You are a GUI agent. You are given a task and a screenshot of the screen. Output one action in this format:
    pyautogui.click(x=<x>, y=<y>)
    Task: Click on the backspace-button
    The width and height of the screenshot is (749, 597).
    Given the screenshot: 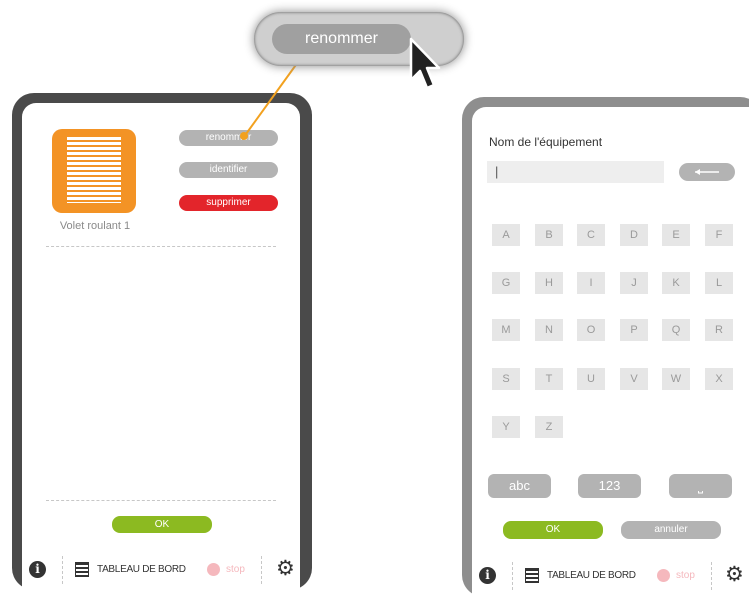 What is the action you would take?
    pyautogui.click(x=707, y=172)
    